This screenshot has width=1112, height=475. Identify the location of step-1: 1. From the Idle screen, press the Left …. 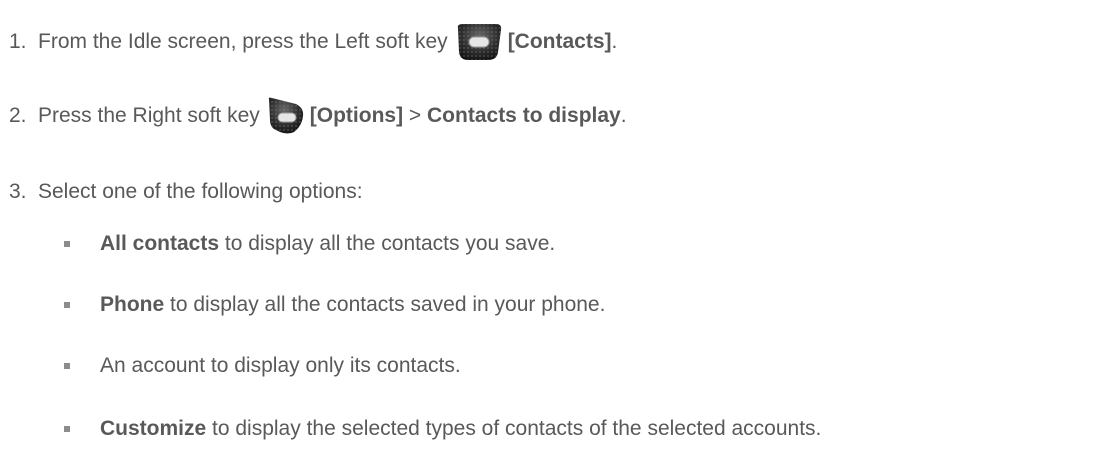
(313, 42).